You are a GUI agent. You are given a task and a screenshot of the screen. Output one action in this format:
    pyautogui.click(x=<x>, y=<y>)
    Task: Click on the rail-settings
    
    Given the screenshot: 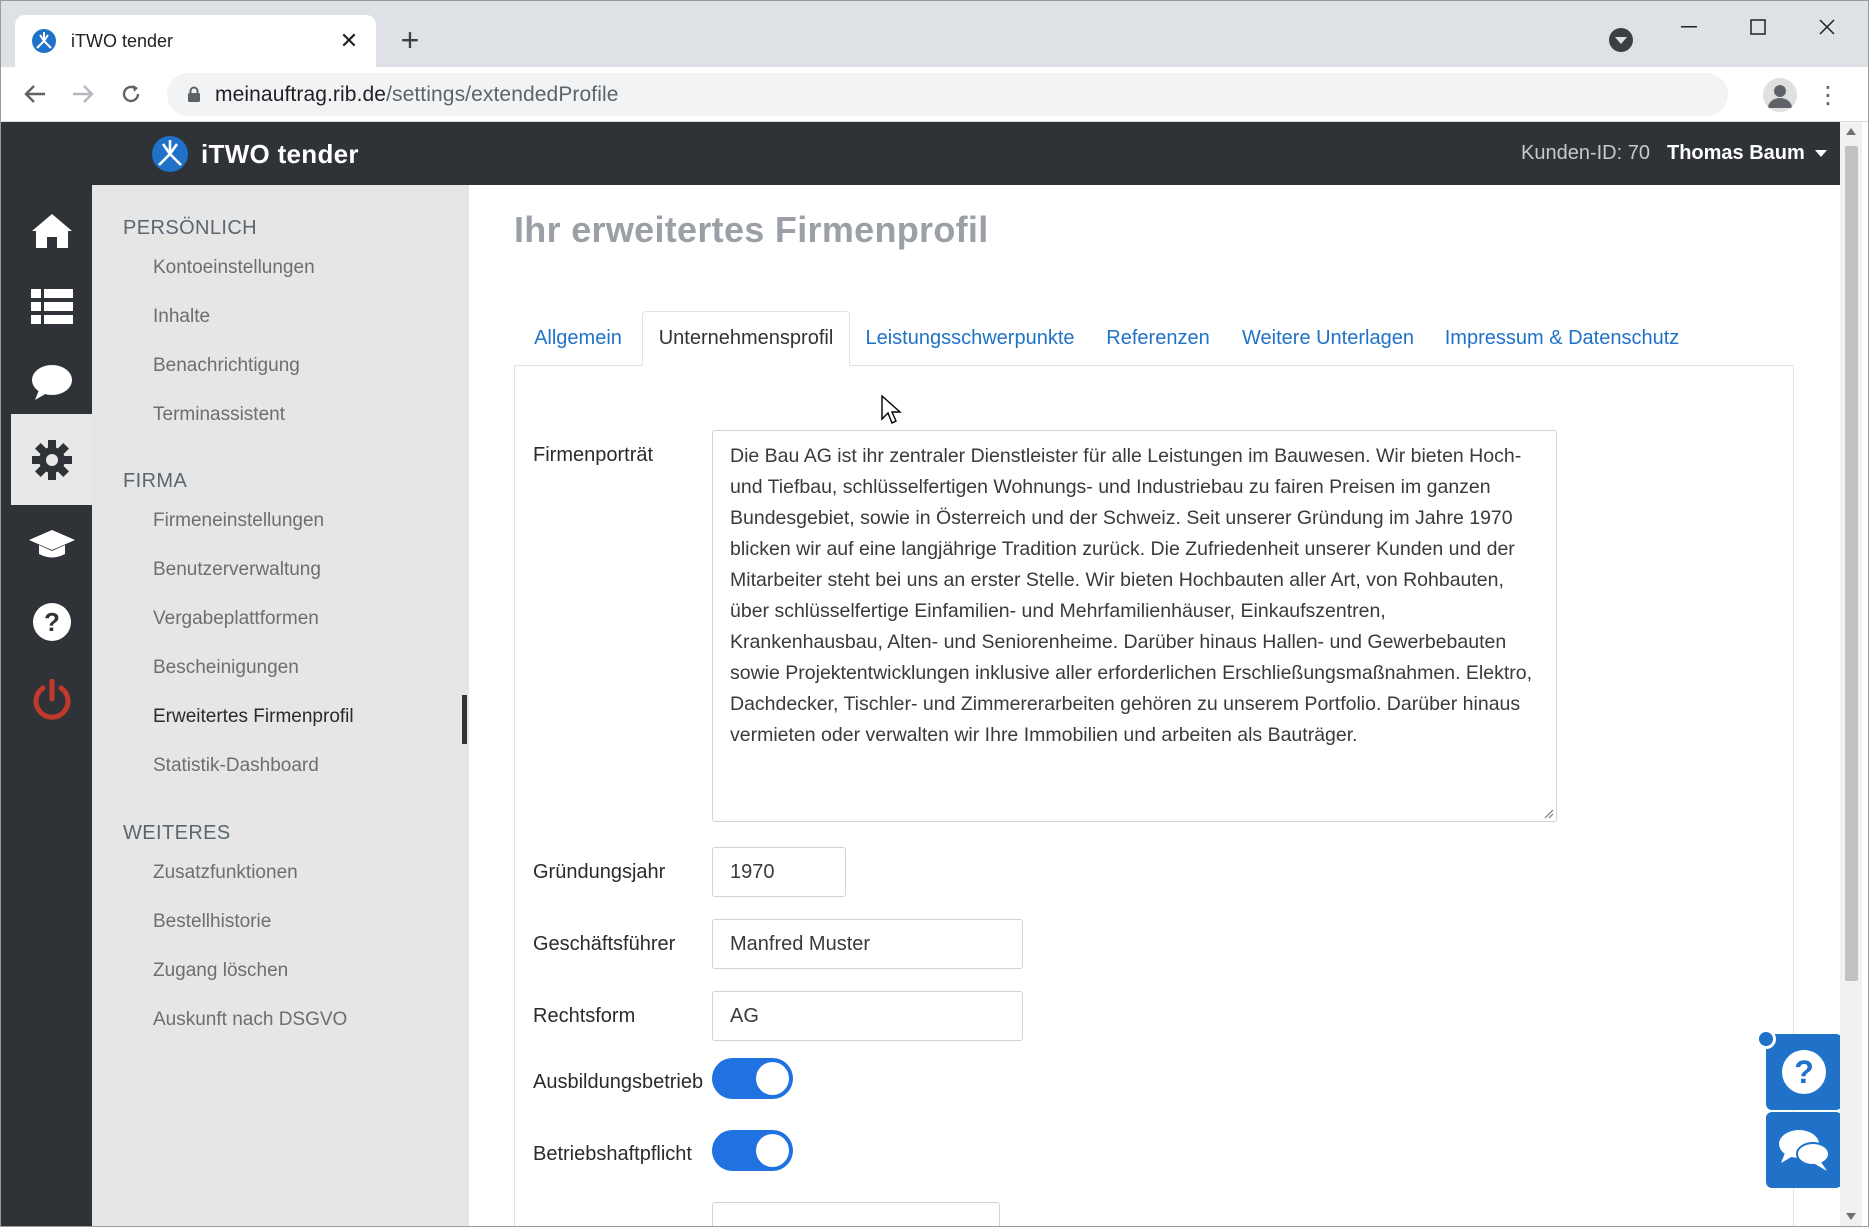 What is the action you would take?
    pyautogui.click(x=51, y=459)
    